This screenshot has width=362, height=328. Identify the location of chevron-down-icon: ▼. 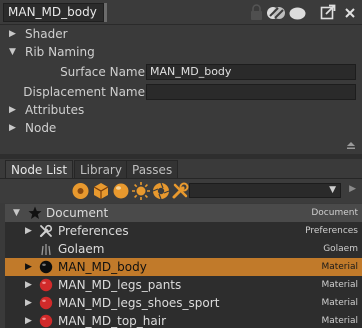
(332, 190).